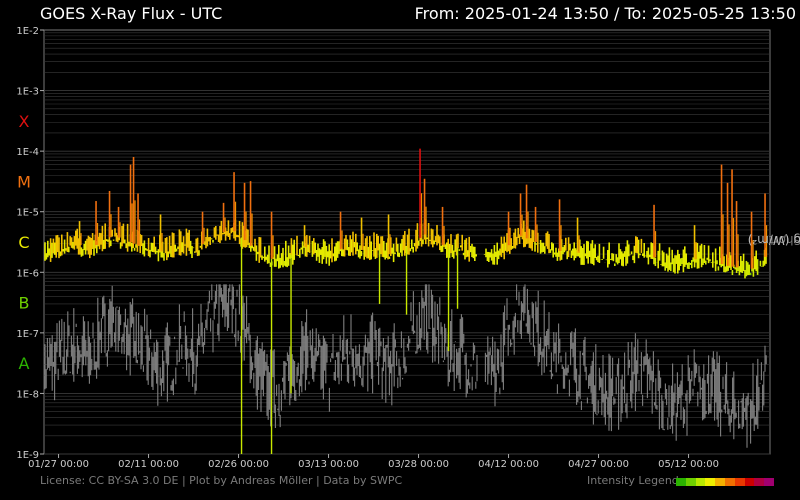 The image size is (800, 500). I want to click on x-tick-label: 04/12 00:00, so click(508, 464).